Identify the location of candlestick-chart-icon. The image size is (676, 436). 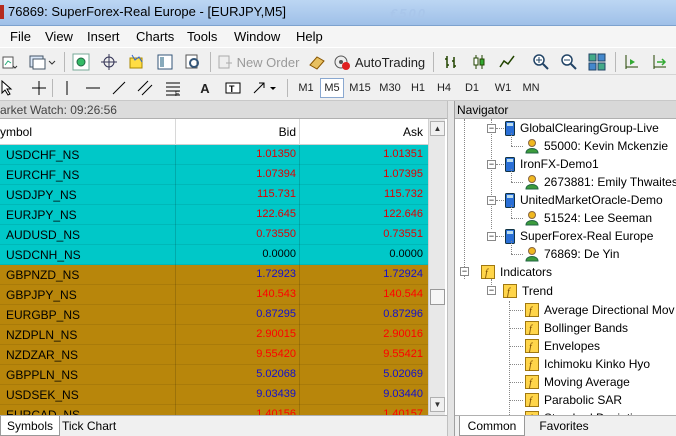
(479, 62).